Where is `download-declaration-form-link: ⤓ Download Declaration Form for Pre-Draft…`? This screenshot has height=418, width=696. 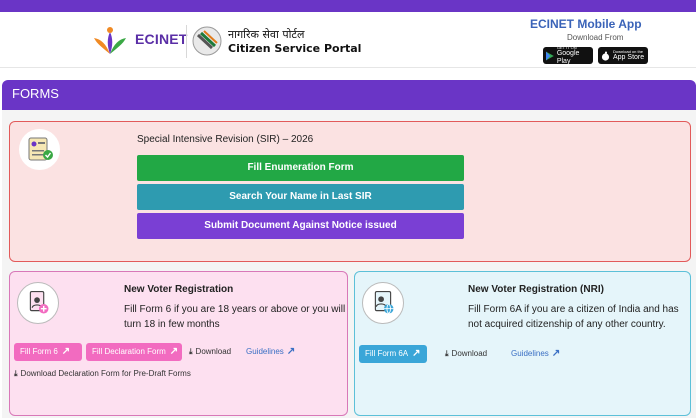
download-declaration-form-link: ⤓ Download Declaration Form for Pre-Draft… is located at coordinates (102, 374).